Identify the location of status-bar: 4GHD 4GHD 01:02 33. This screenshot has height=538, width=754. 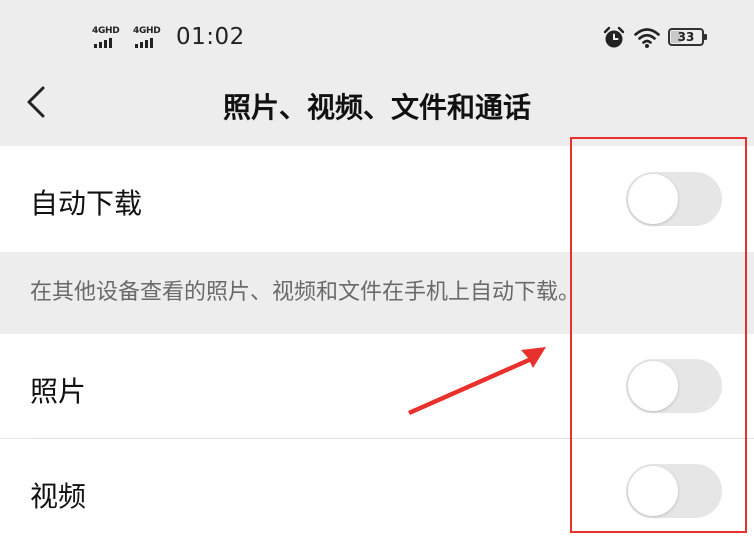
(377, 36).